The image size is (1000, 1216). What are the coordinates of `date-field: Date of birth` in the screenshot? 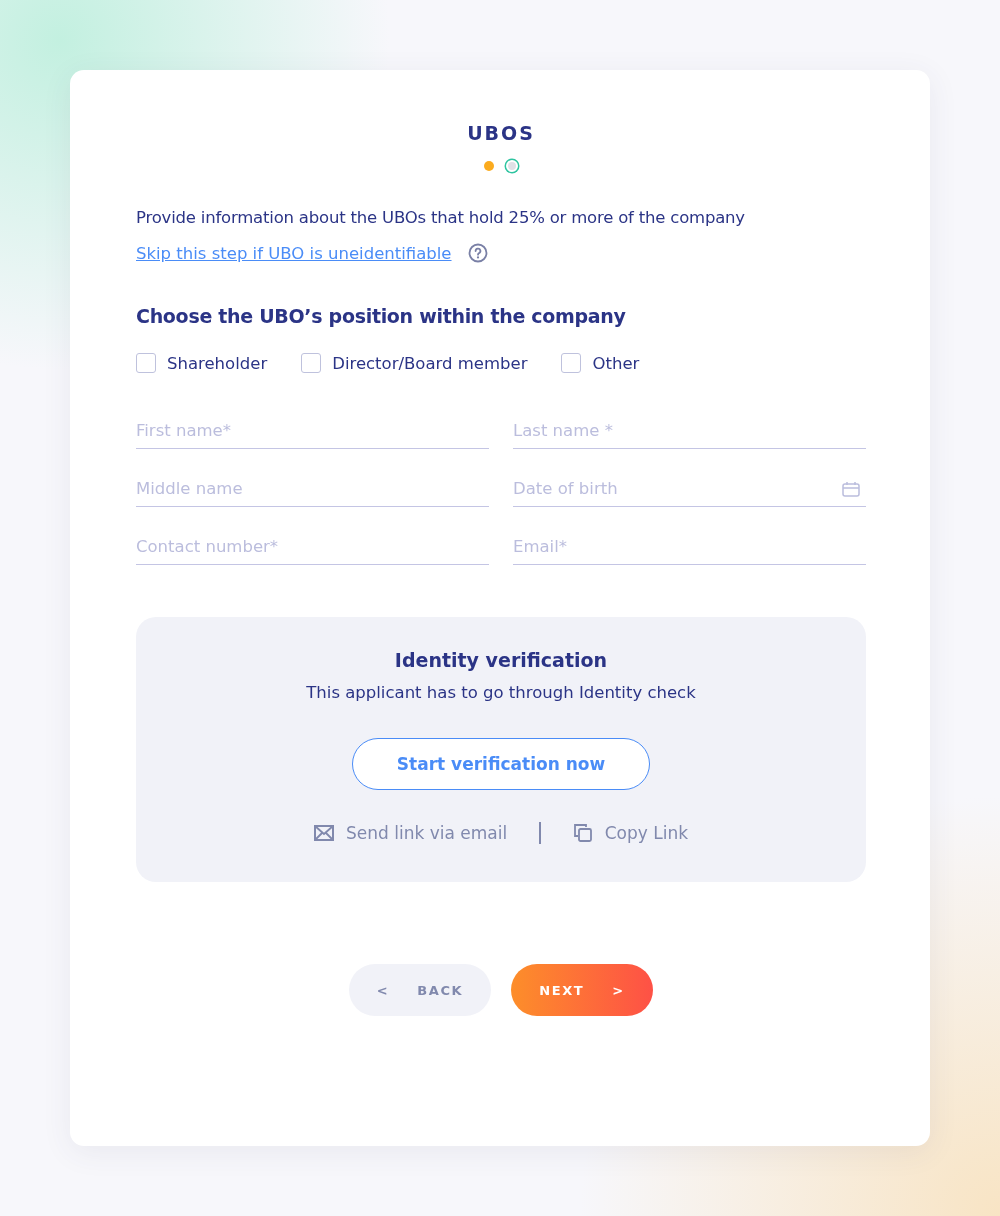 It's located at (689, 489).